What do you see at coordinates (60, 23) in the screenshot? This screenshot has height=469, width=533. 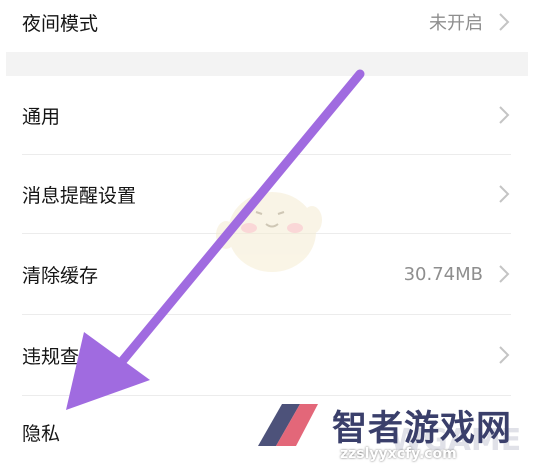 I see `settings-item-label: 夜间模式` at bounding box center [60, 23].